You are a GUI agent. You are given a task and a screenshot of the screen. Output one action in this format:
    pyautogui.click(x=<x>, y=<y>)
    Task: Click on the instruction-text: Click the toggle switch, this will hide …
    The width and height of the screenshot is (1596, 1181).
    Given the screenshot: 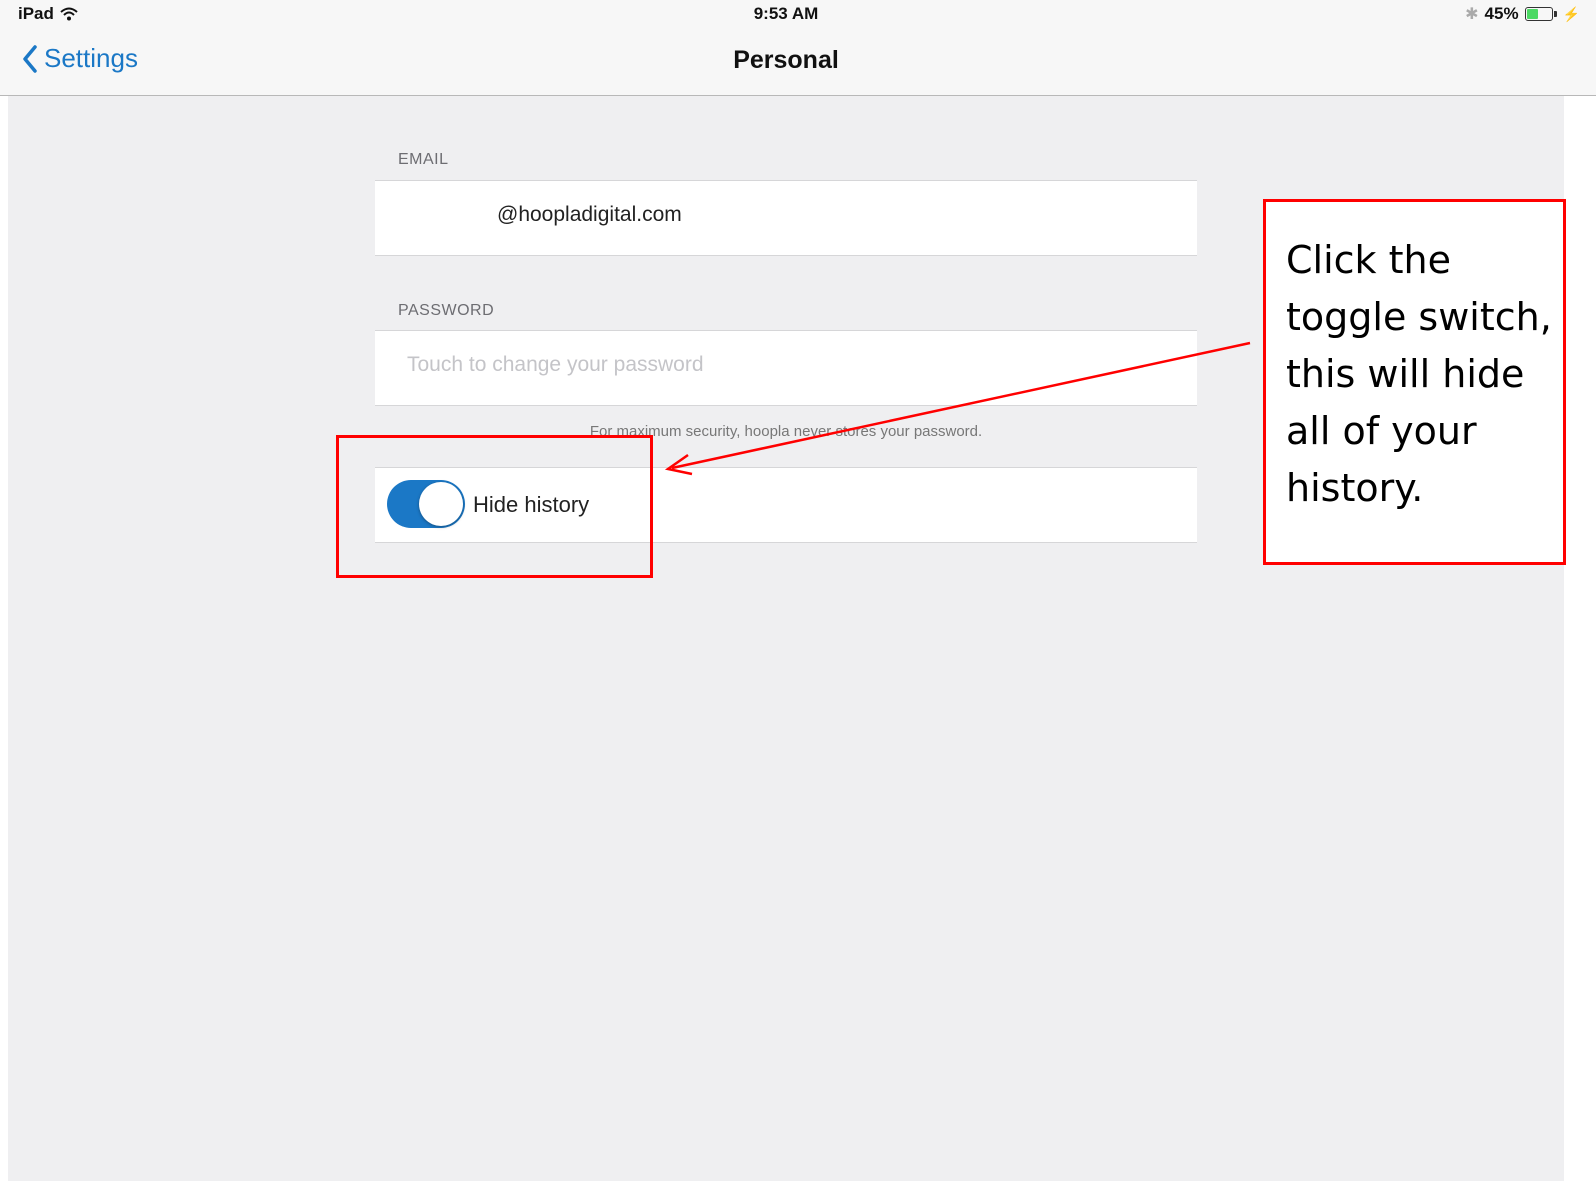 What is the action you would take?
    pyautogui.click(x=1419, y=374)
    